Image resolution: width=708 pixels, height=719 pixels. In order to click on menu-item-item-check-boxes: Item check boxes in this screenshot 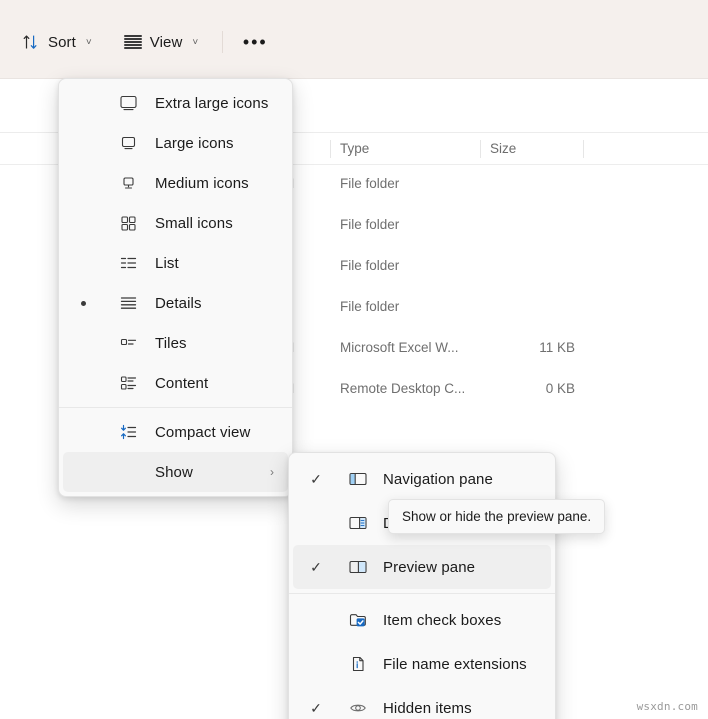, I will do `click(422, 620)`.